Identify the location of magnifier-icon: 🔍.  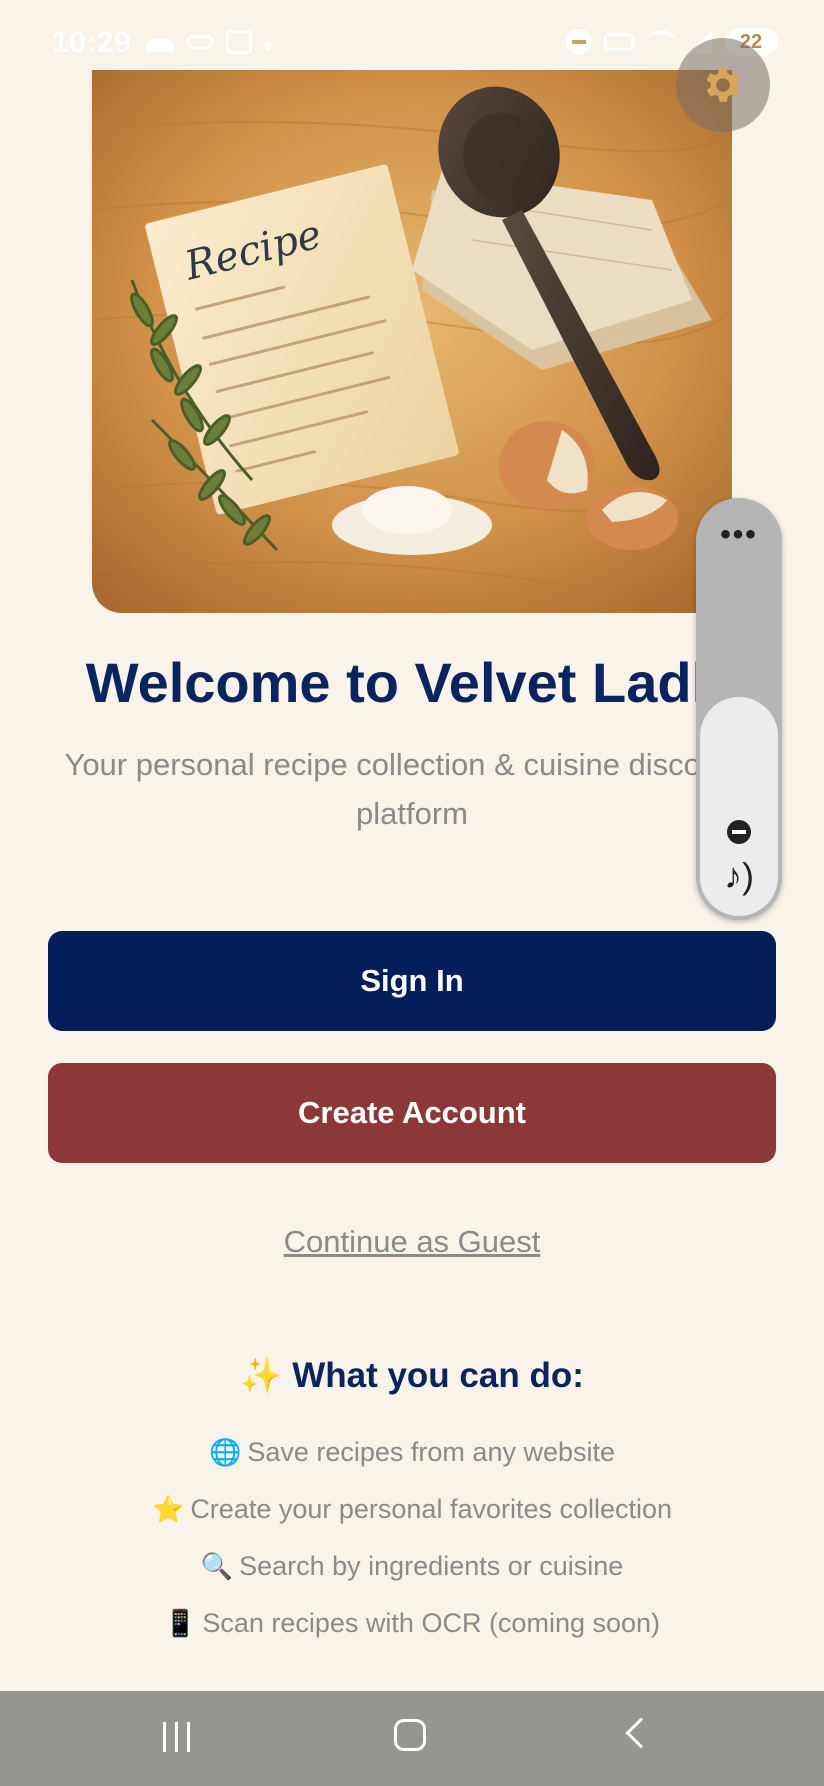
(217, 1566).